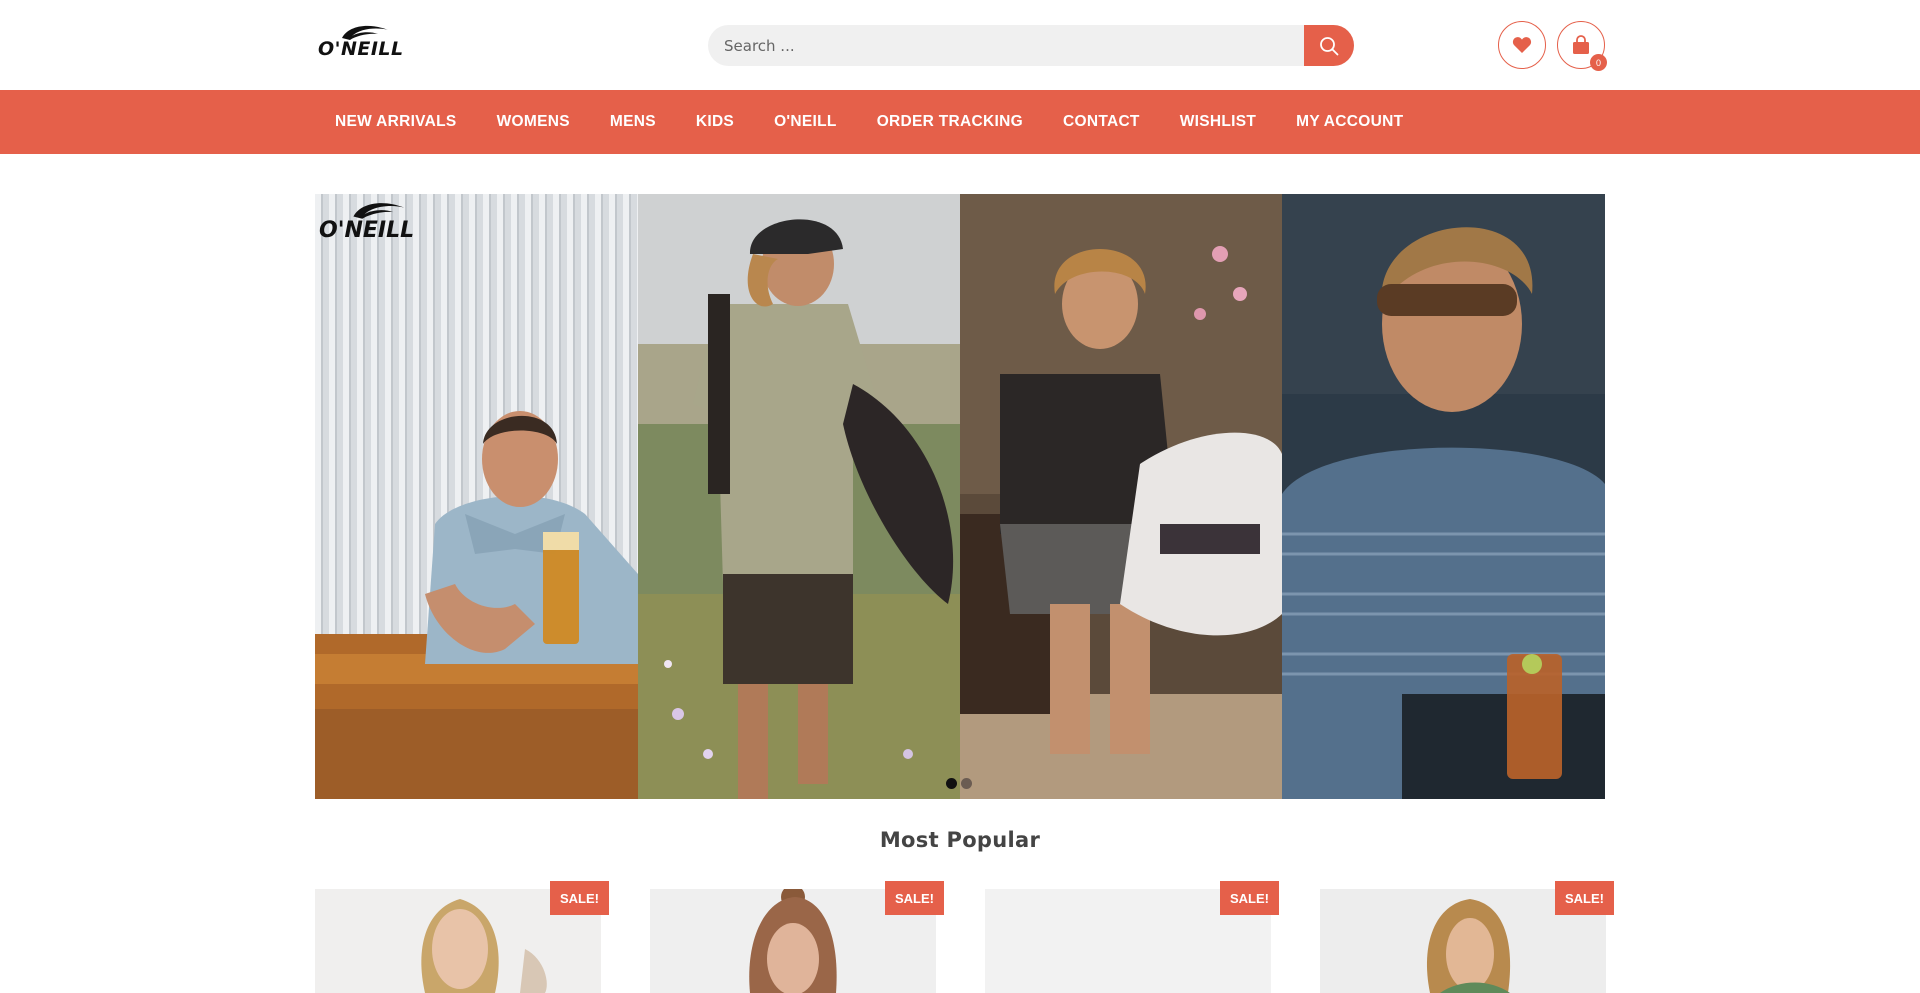 Image resolution: width=1920 pixels, height=993 pixels. I want to click on nav-item-womens: WOMENS, so click(533, 122).